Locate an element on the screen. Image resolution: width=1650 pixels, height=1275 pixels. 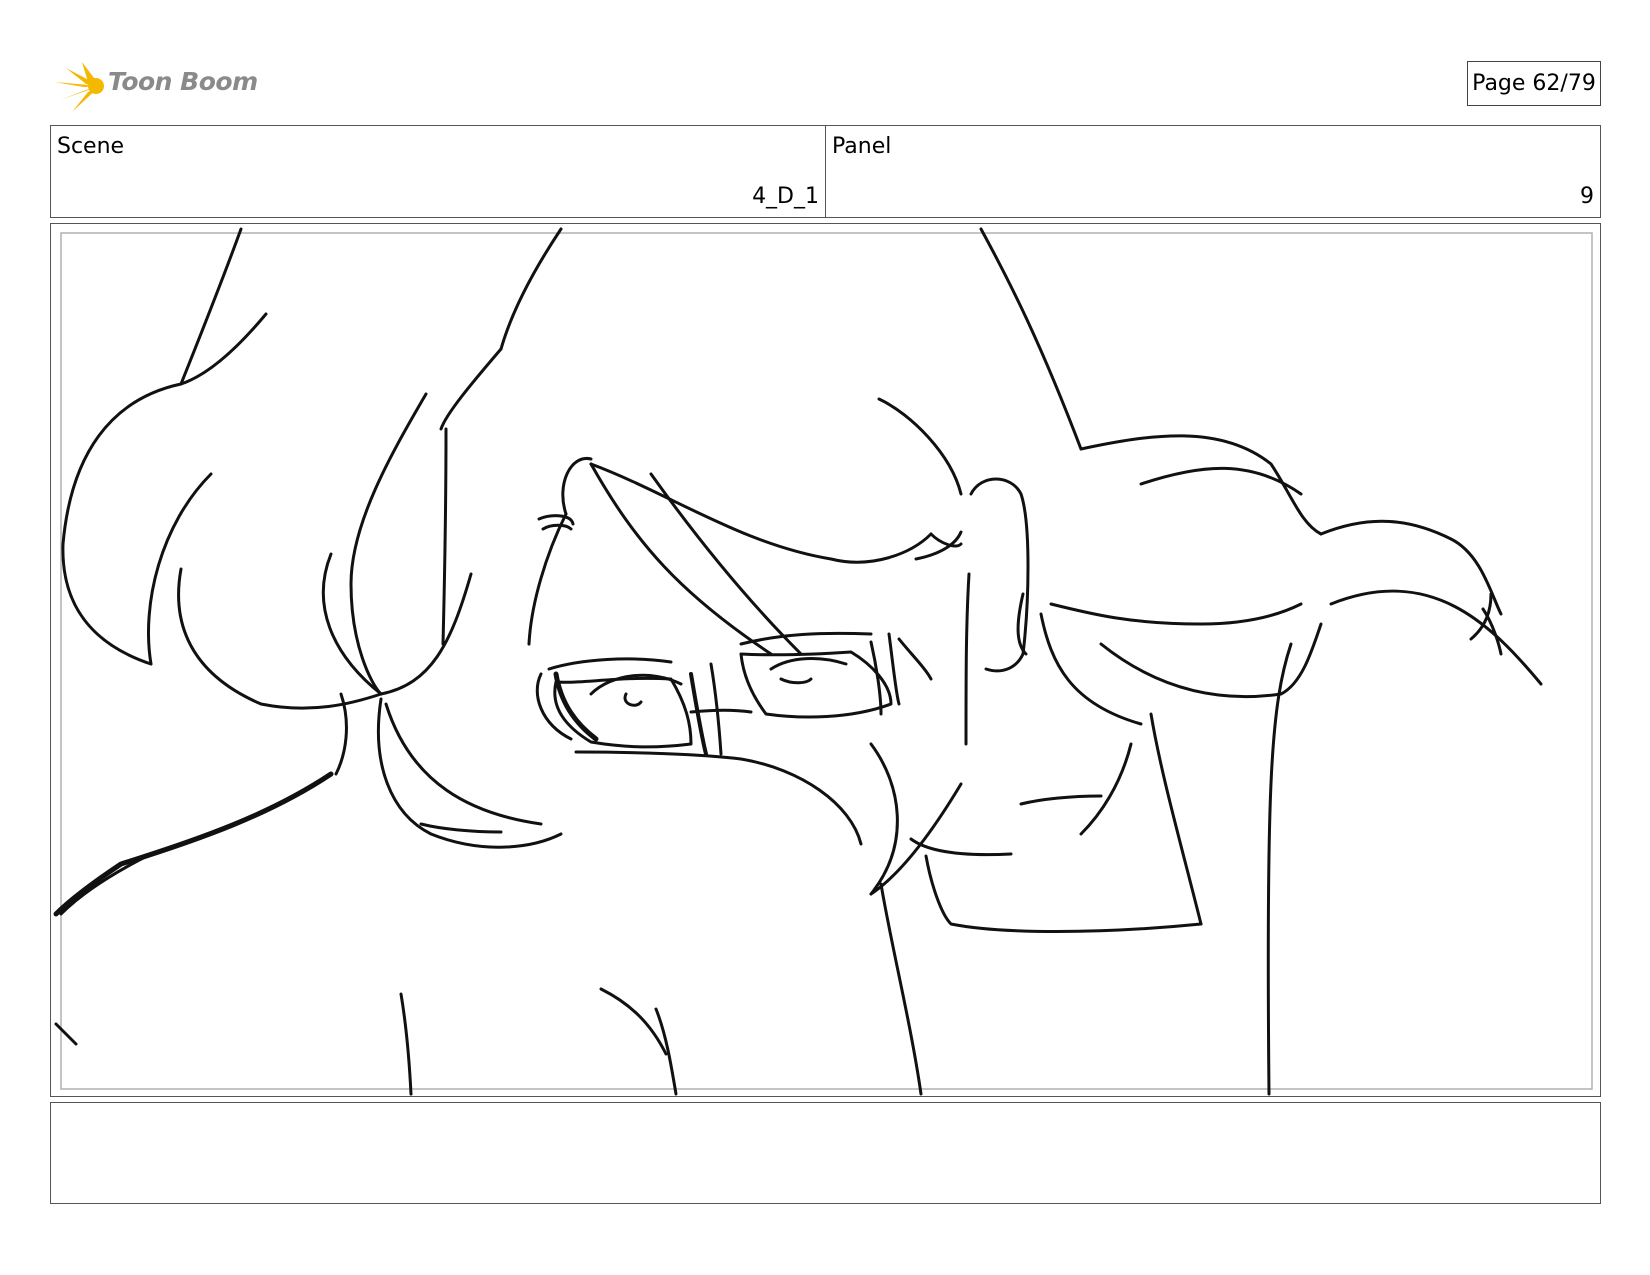
scene-label: Scene is located at coordinates (91, 146).